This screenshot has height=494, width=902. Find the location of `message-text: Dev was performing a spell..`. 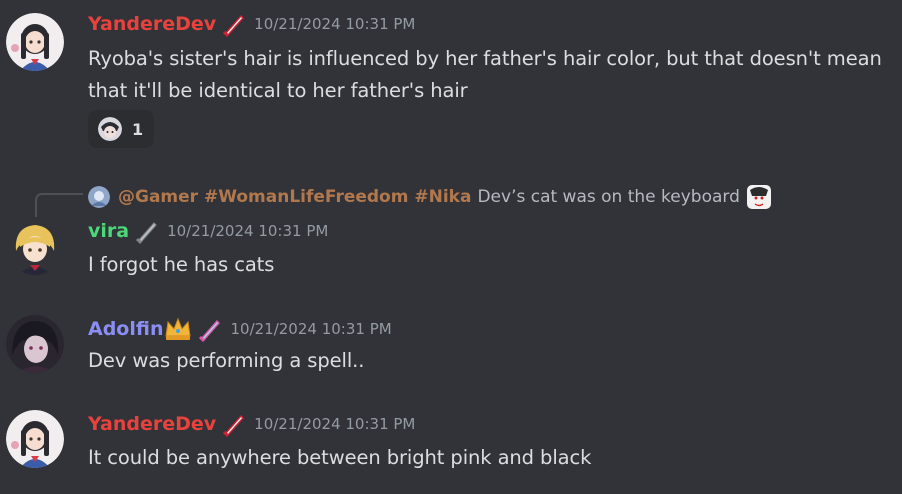

message-text: Dev was performing a spell.. is located at coordinates (226, 360).